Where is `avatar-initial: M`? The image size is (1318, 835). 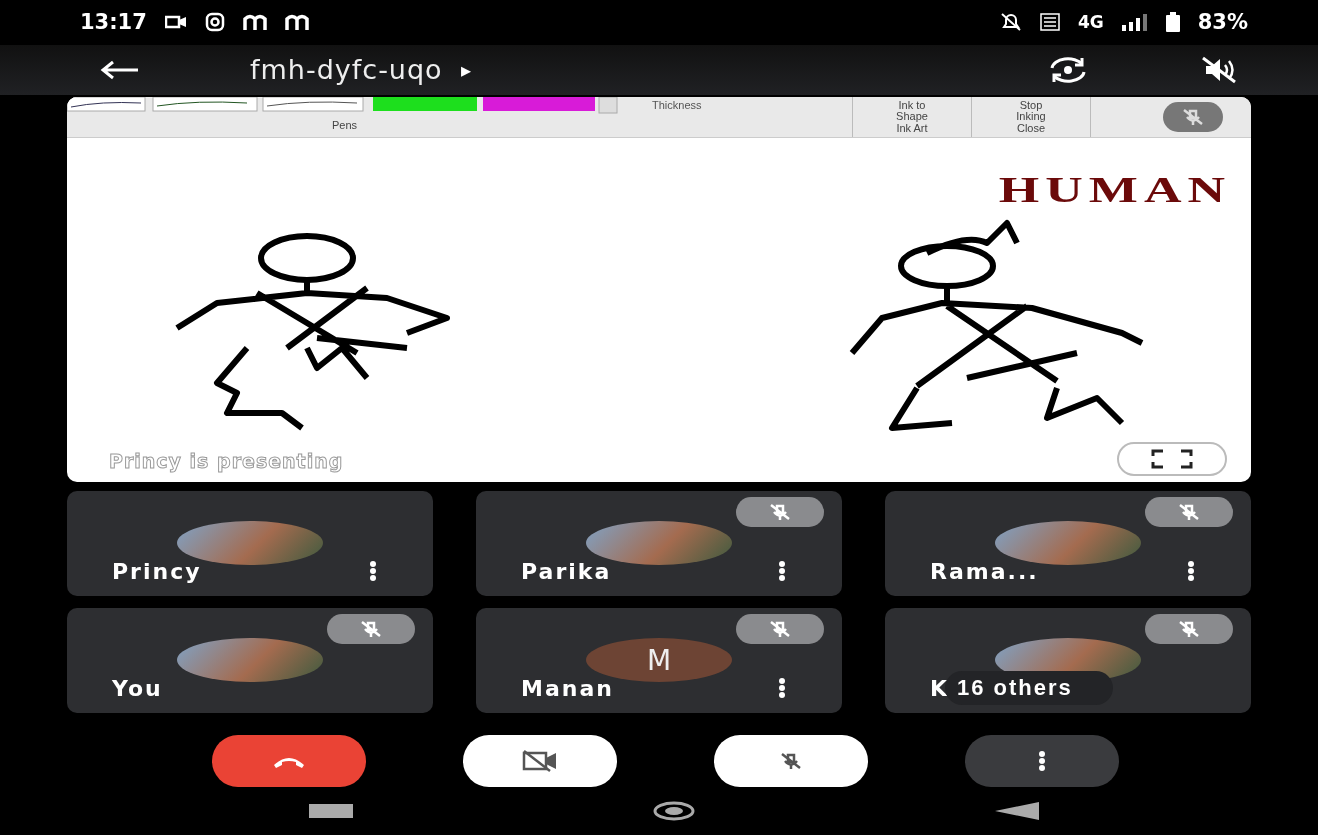
avatar-initial: M is located at coordinates (659, 660).